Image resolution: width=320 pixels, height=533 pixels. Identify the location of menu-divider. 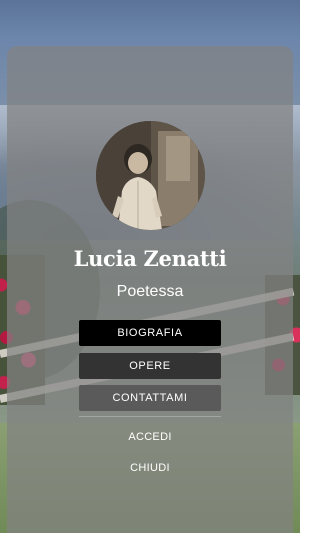
(150, 416).